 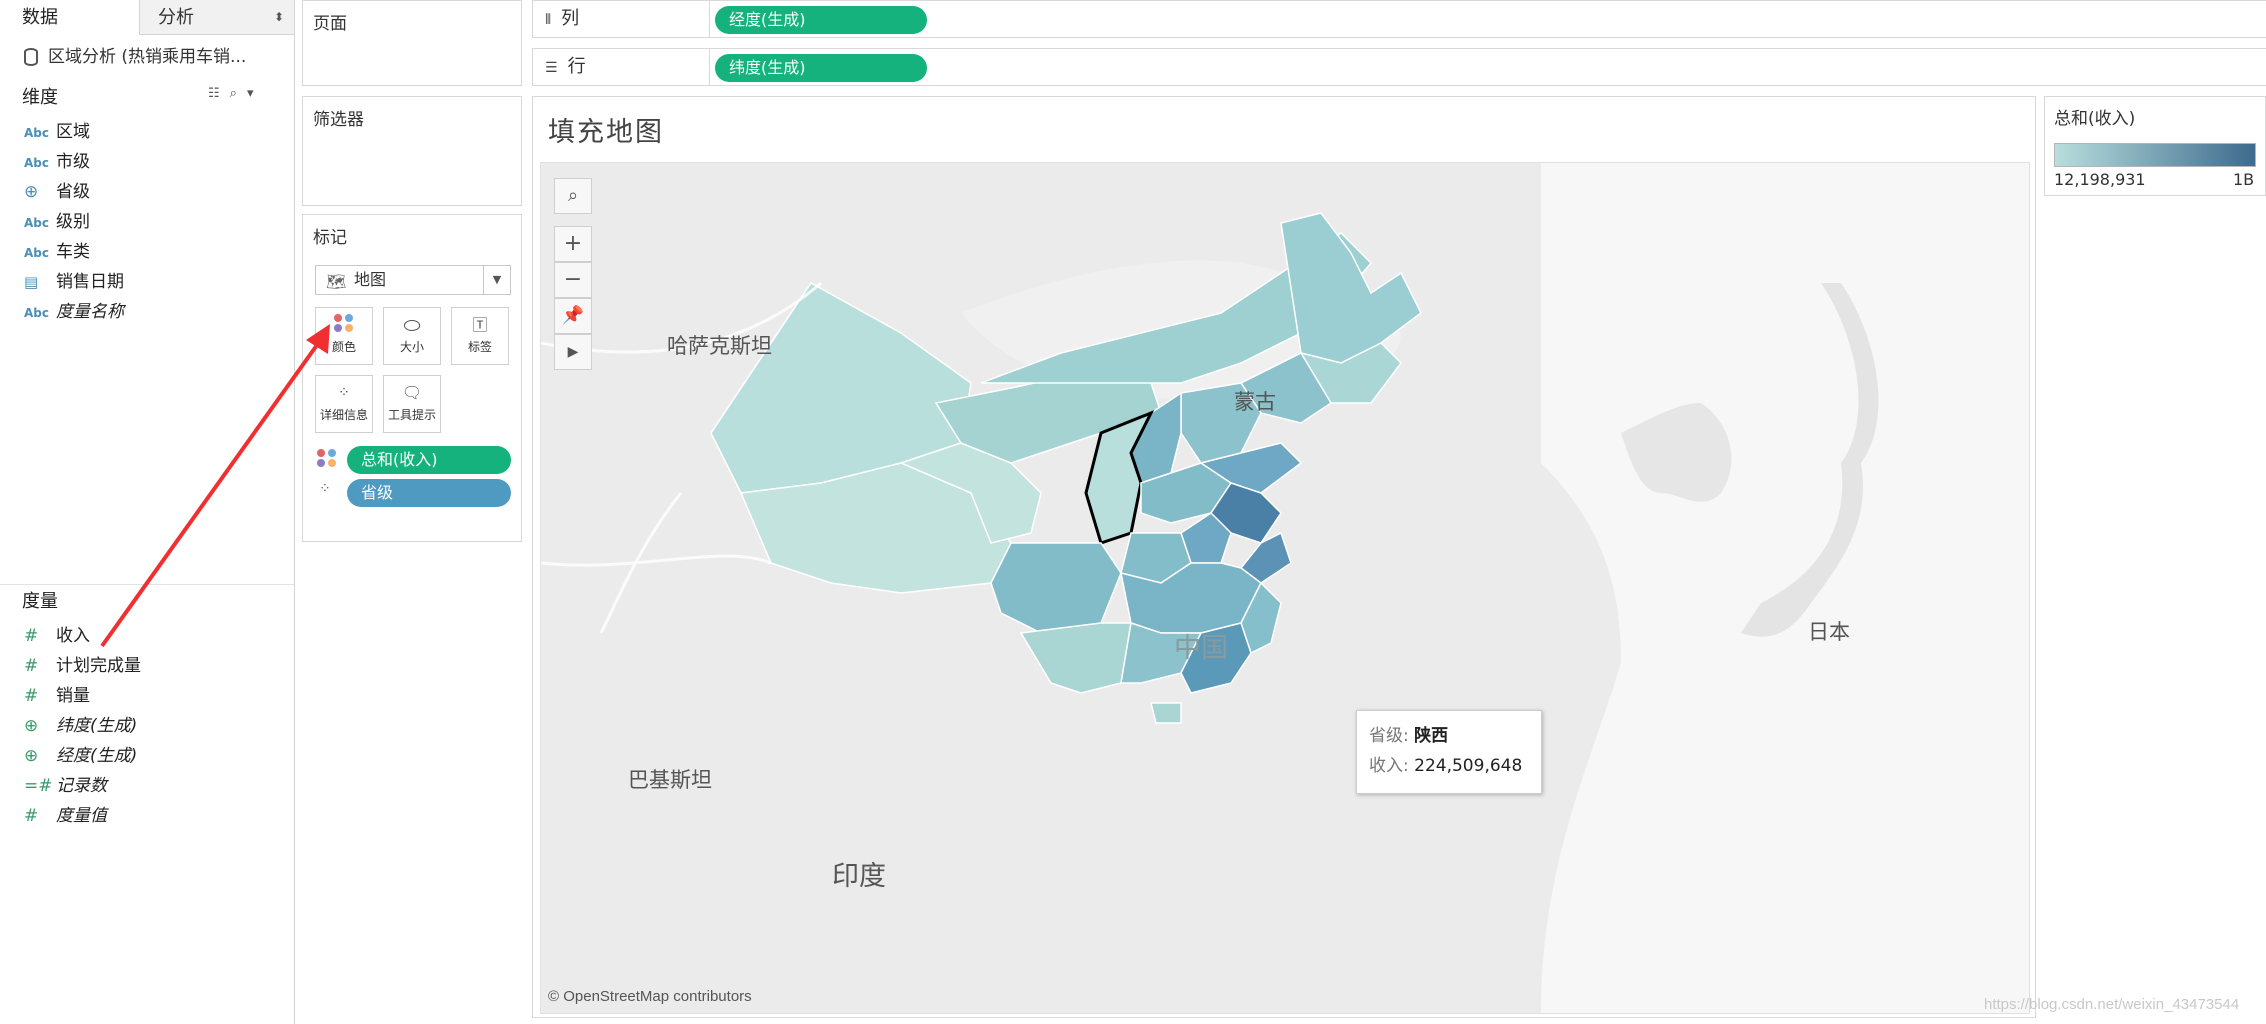 I want to click on tooltip-row-revenue: 收入: 224,509,648, so click(x=1449, y=766).